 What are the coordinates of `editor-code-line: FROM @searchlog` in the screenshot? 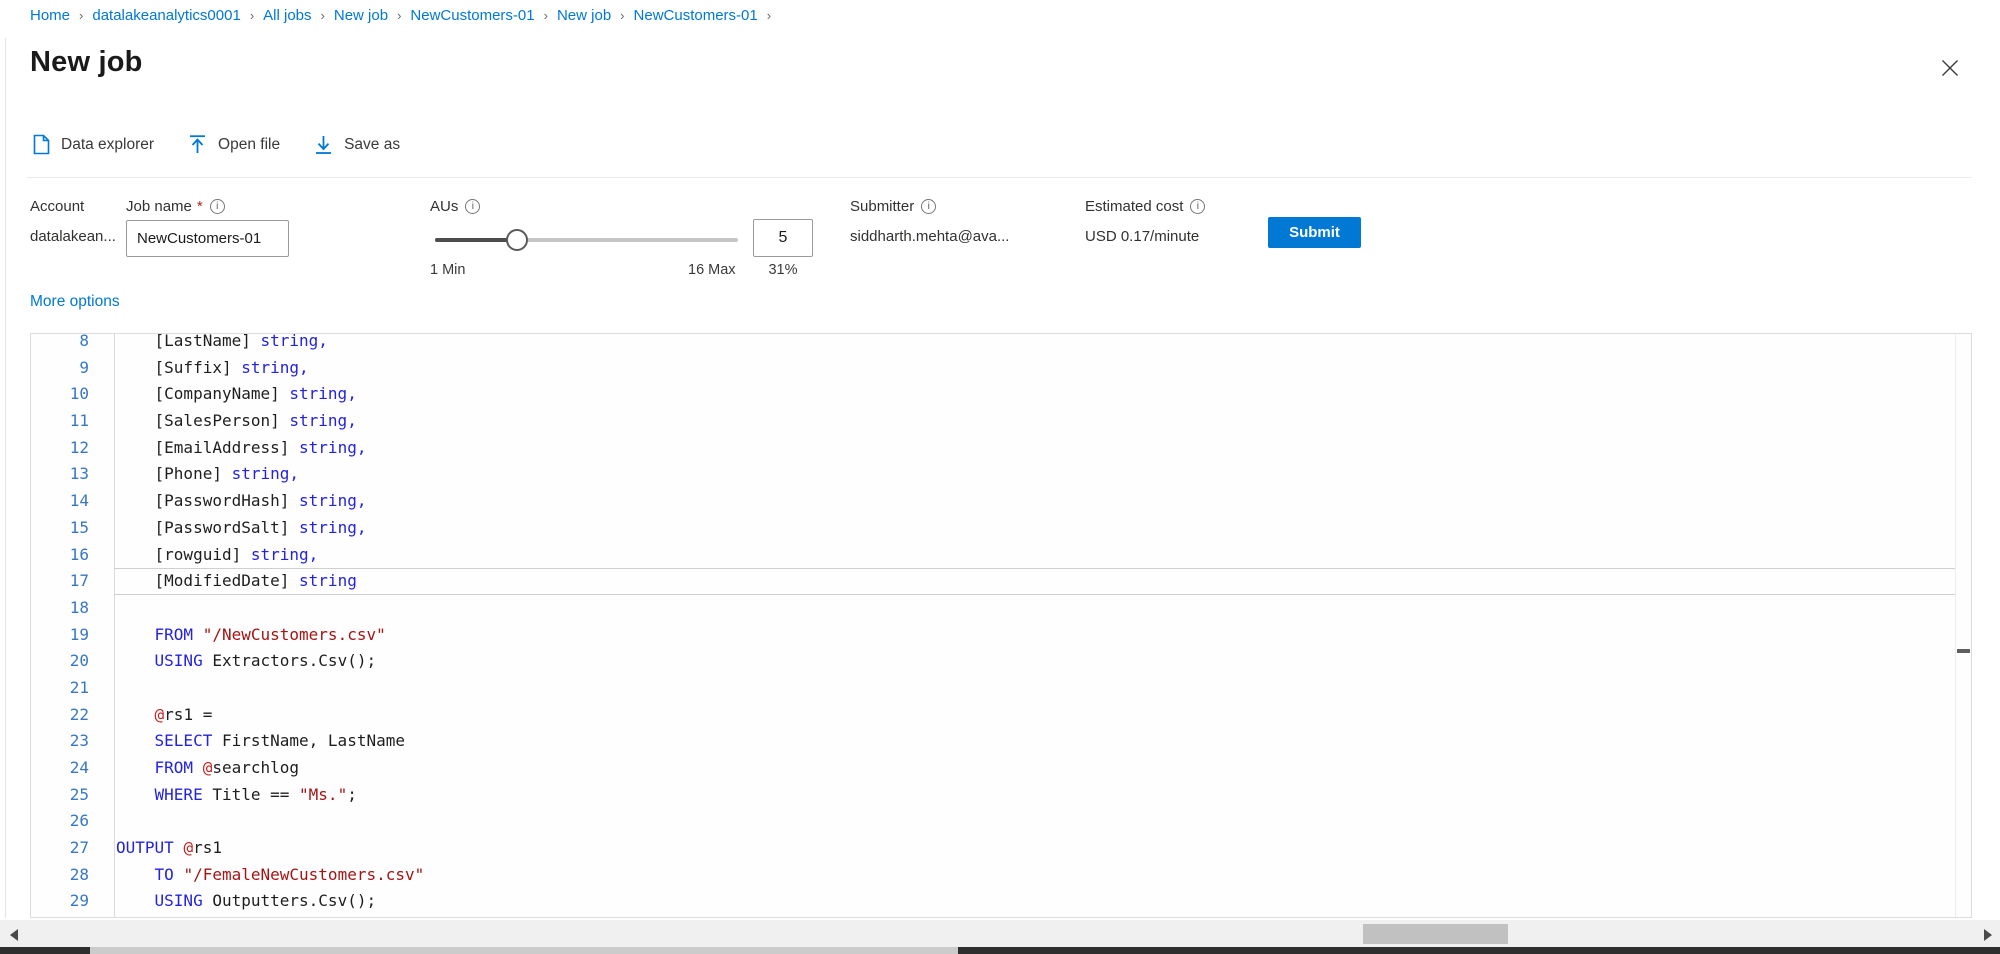 It's located at (1035, 768).